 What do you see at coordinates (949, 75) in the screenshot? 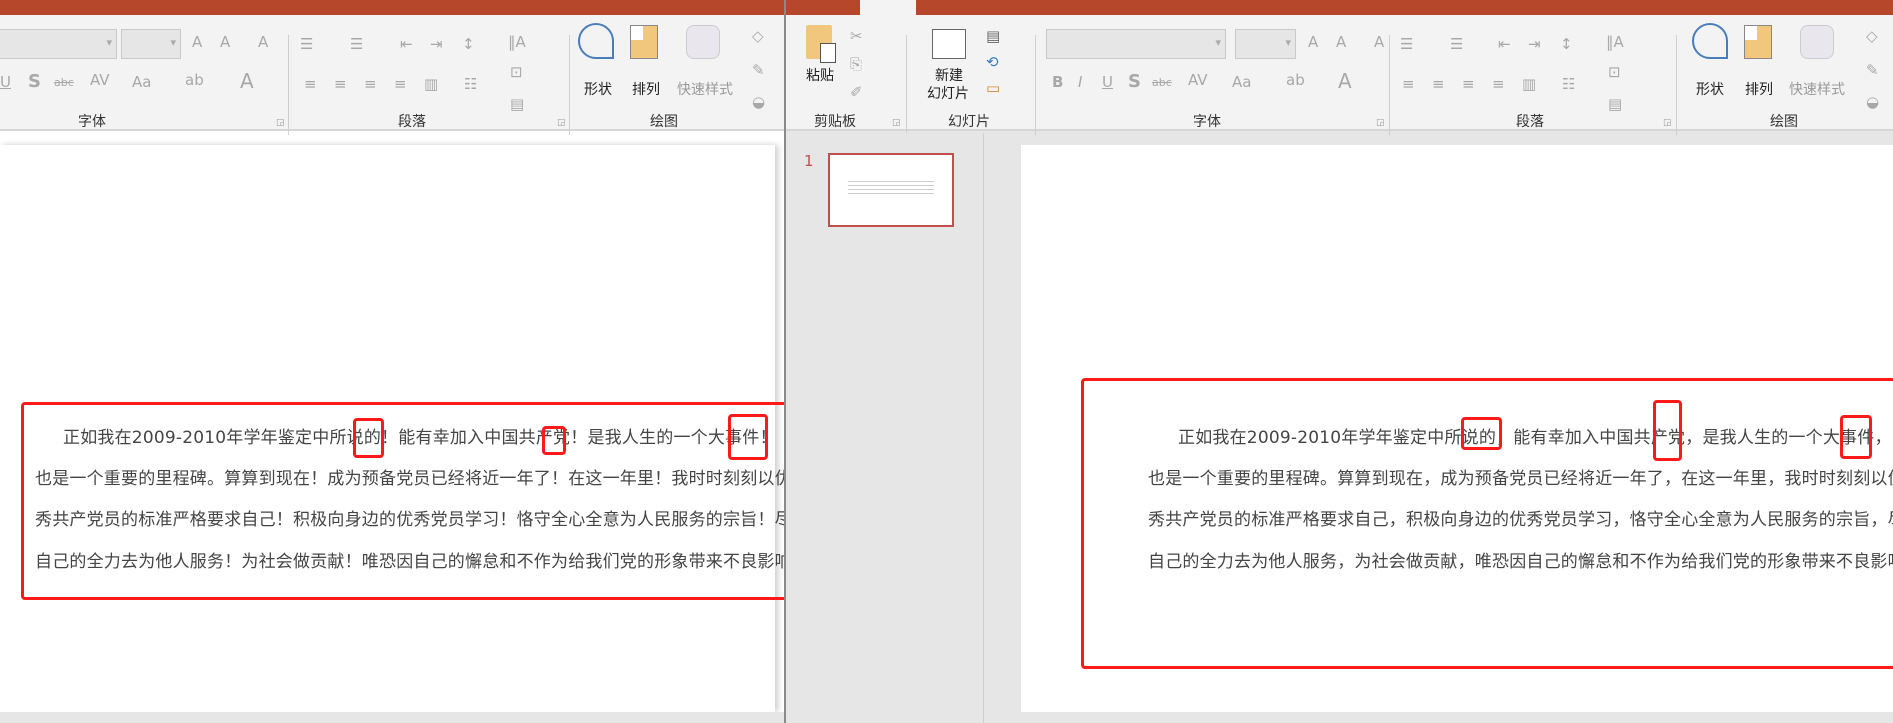
I see `new-slide-button-line1: 新建` at bounding box center [949, 75].